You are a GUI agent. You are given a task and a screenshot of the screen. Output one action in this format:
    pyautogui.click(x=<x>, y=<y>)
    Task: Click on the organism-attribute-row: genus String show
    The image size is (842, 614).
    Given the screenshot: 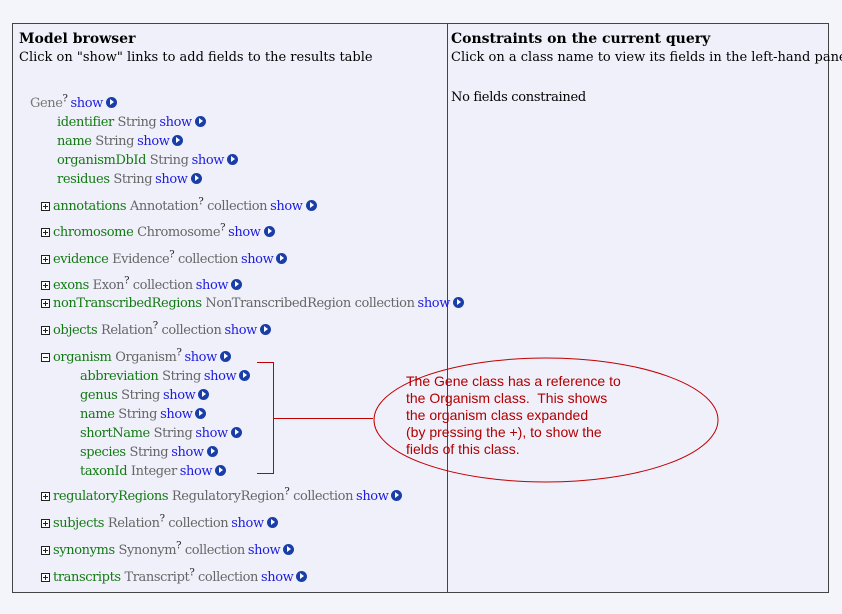 What is the action you would take?
    pyautogui.click(x=145, y=395)
    